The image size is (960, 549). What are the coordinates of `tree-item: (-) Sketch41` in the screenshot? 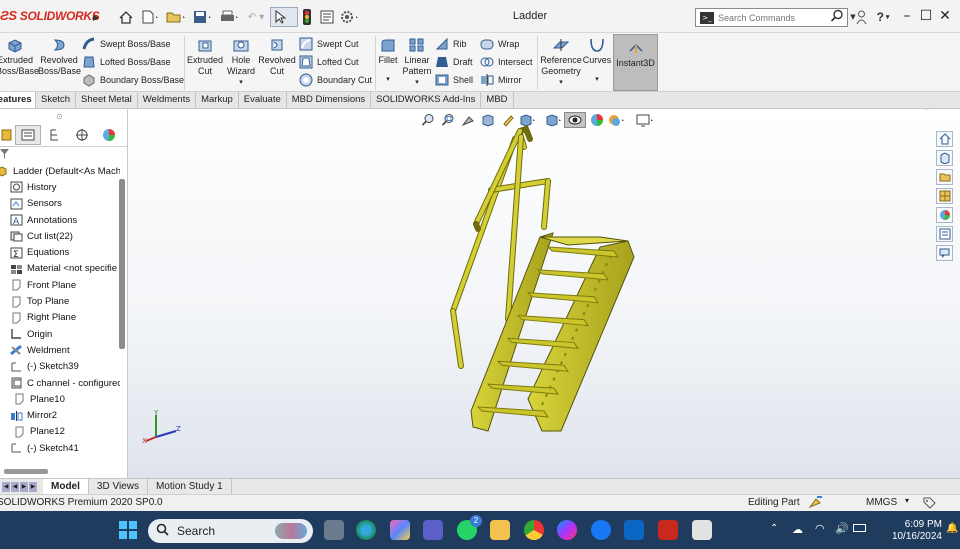 It's located at (60, 448).